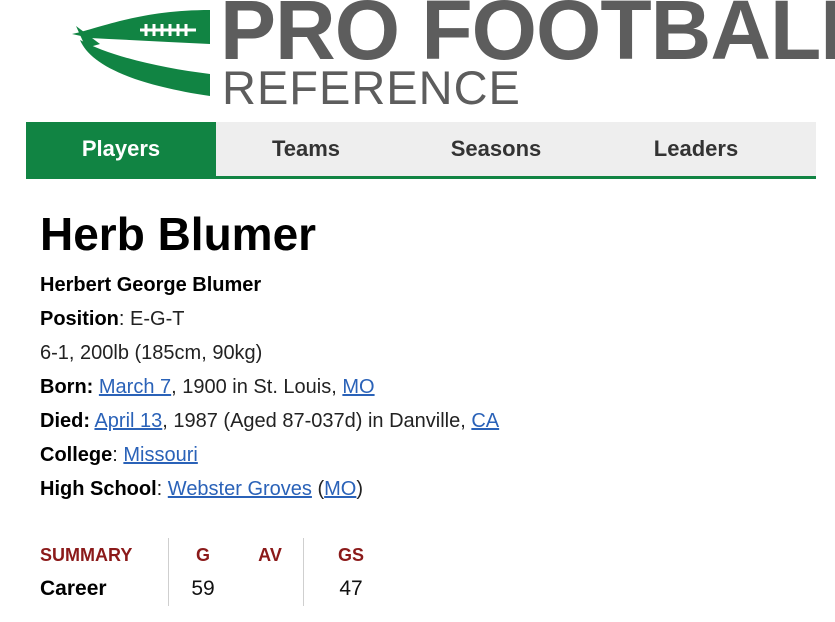 This screenshot has height=622, width=835. Describe the element at coordinates (65, 421) in the screenshot. I see `died-label: Died:` at that location.